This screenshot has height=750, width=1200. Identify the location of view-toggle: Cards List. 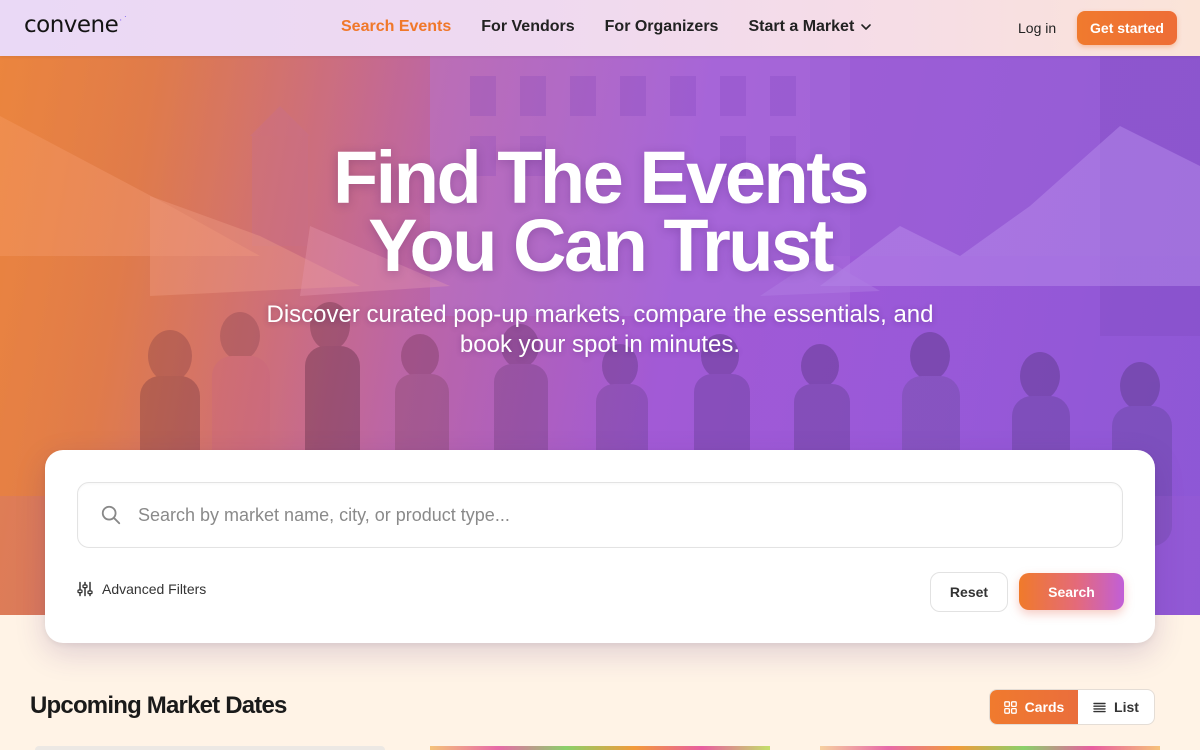
(1072, 707).